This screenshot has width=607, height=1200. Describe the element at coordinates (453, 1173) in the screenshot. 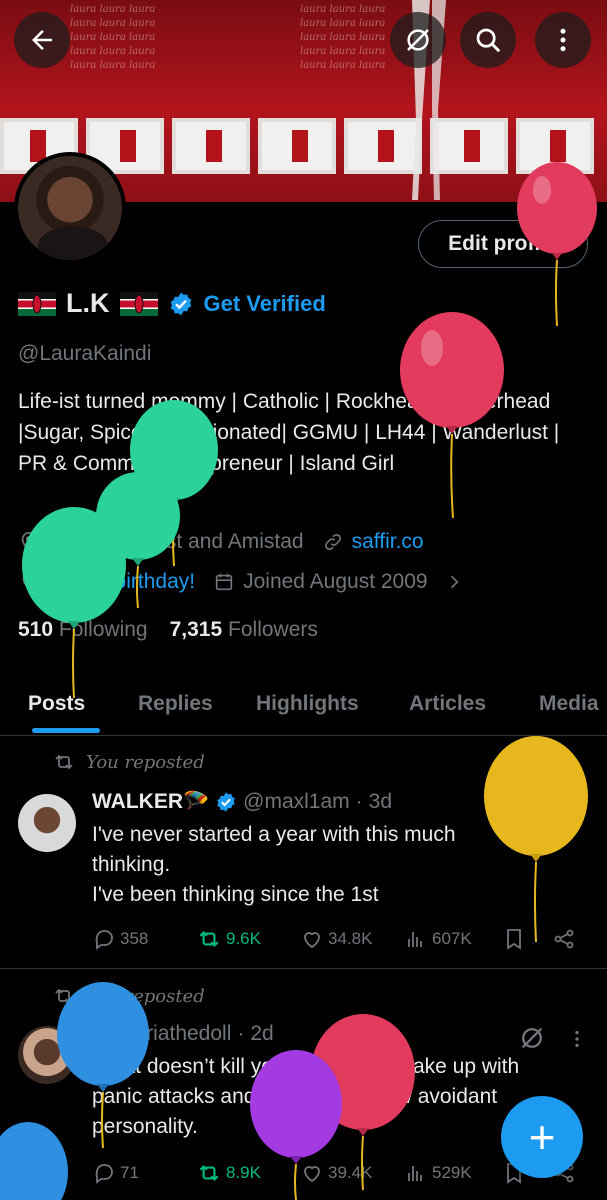

I see `views-button: 529K` at that location.